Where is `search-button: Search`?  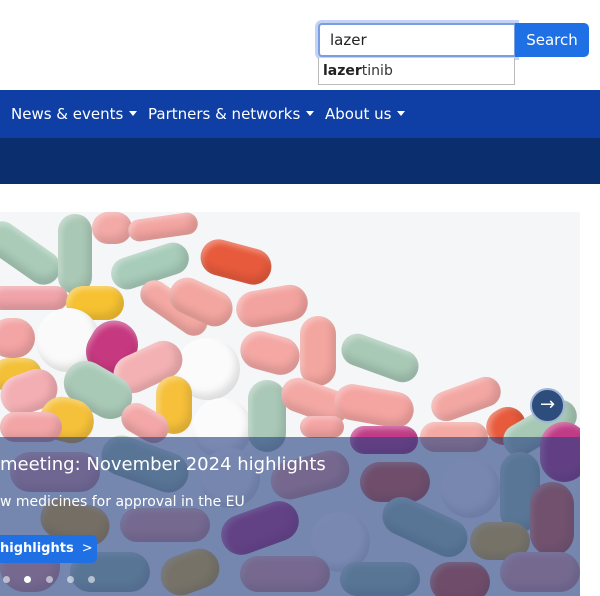
search-button: Search is located at coordinates (552, 40).